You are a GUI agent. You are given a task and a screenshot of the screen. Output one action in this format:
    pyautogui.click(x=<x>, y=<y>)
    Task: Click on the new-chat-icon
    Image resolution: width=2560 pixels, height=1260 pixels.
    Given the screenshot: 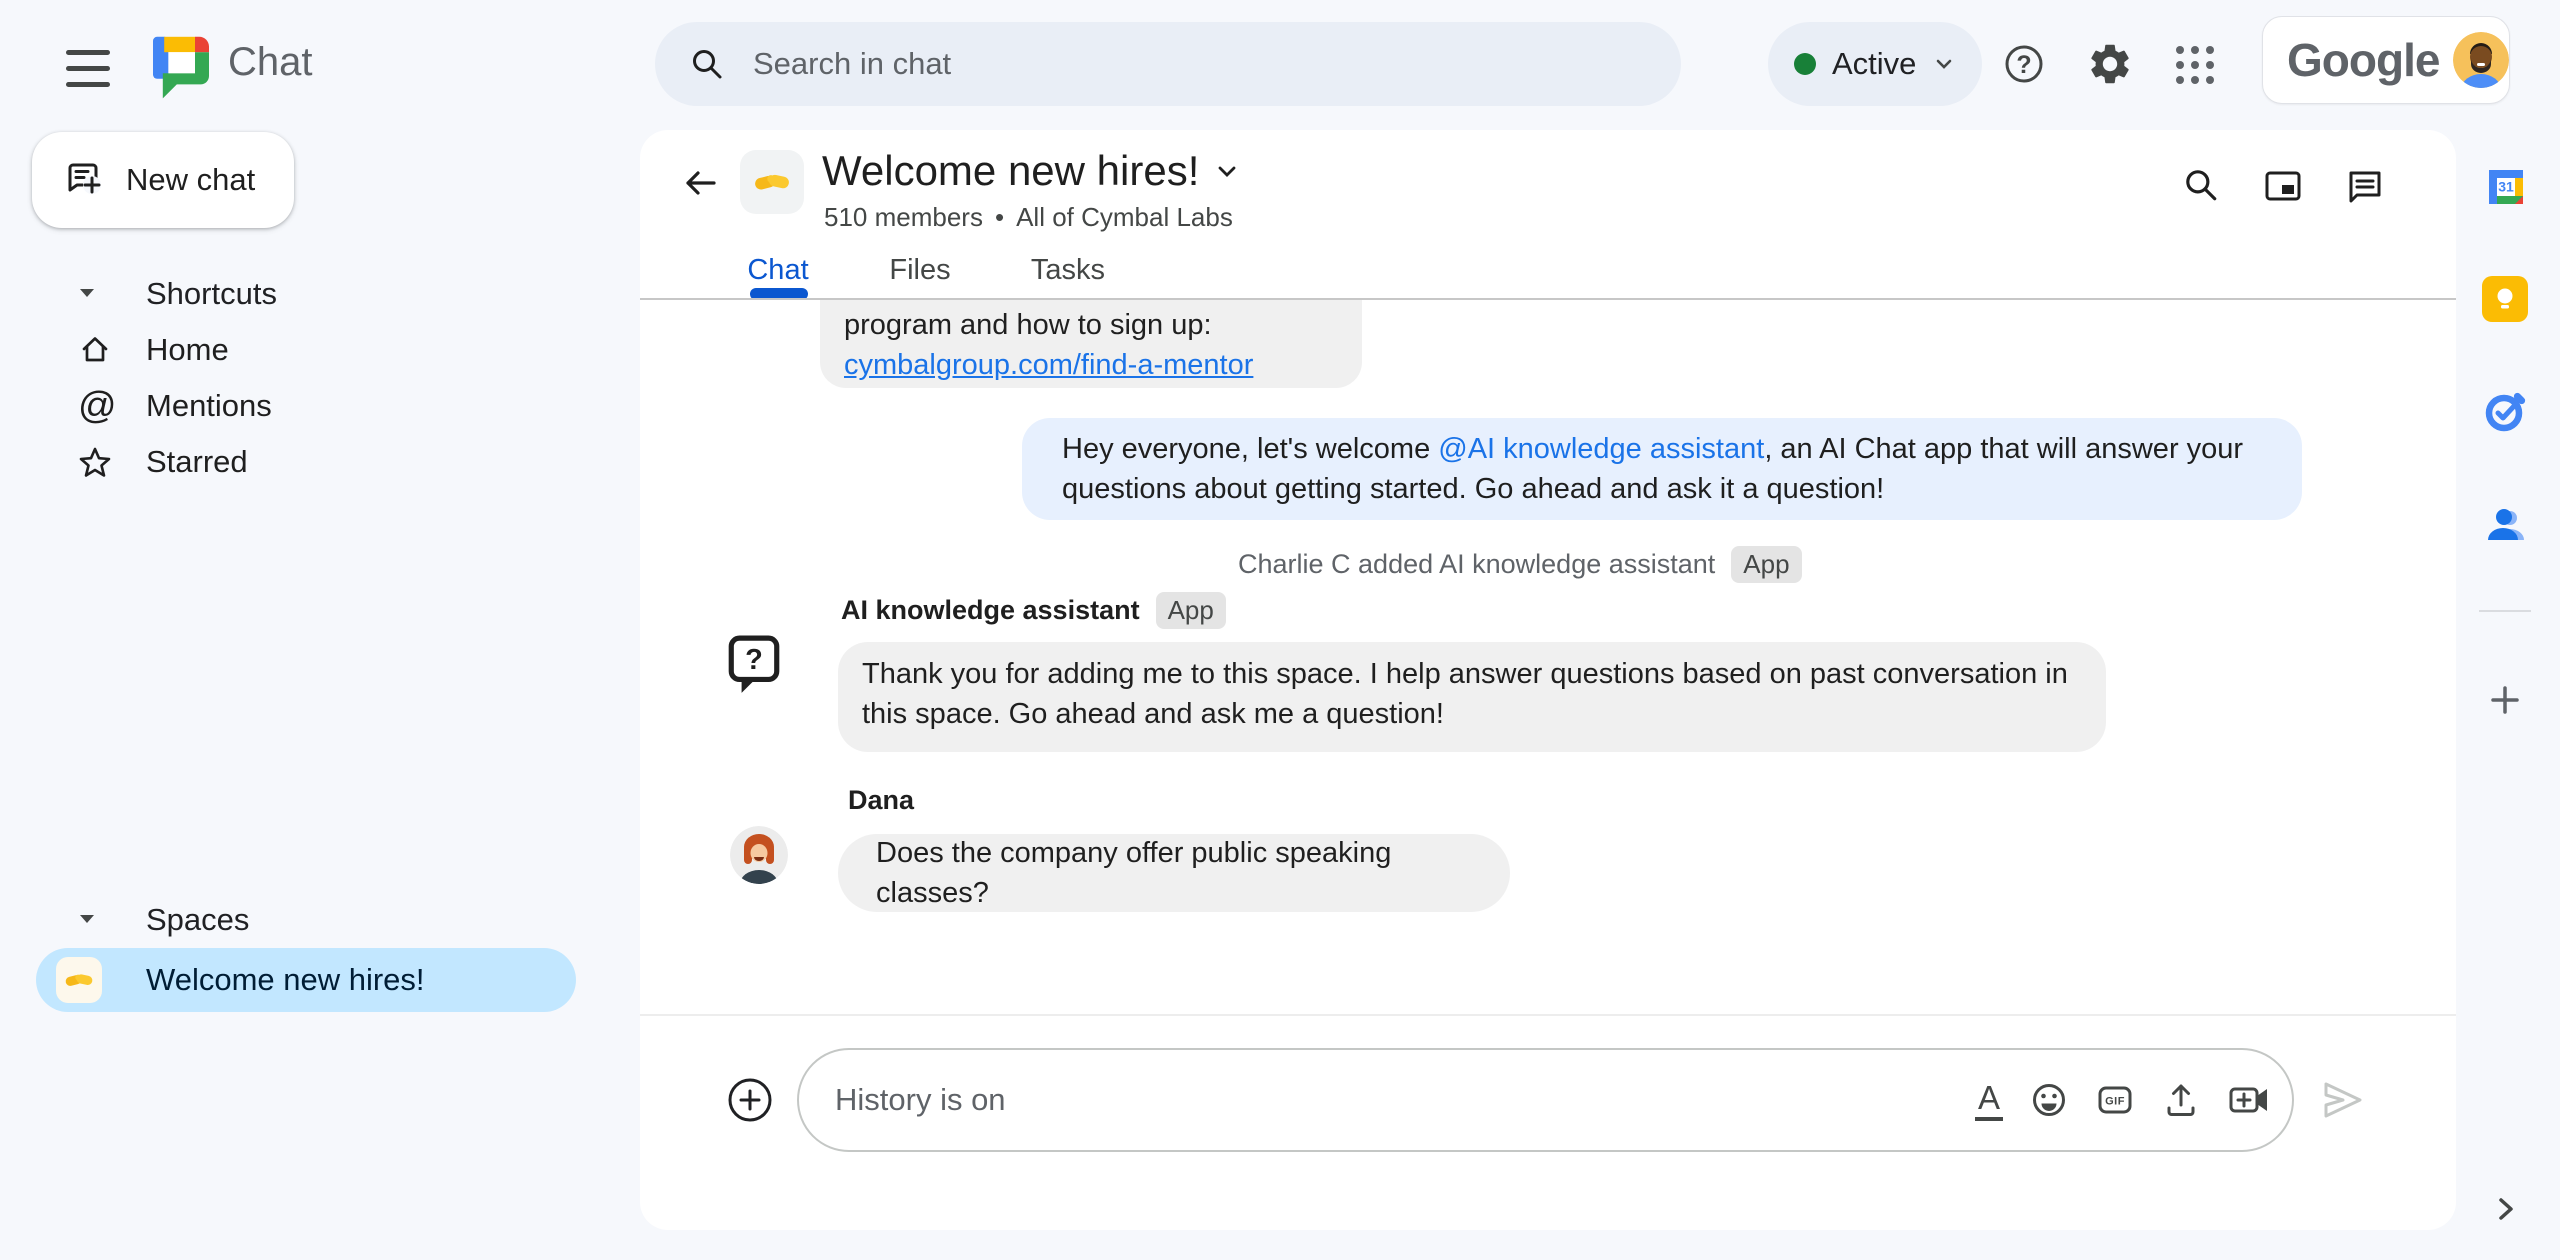 What is the action you would take?
    pyautogui.click(x=84, y=180)
    